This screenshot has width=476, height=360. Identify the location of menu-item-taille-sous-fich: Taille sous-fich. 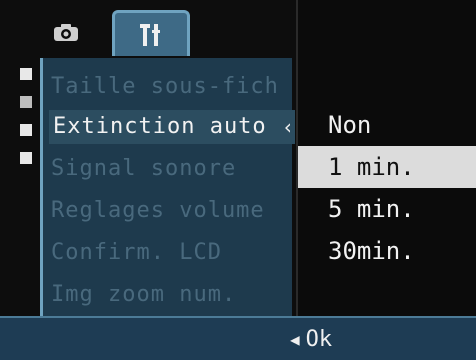
(169, 87).